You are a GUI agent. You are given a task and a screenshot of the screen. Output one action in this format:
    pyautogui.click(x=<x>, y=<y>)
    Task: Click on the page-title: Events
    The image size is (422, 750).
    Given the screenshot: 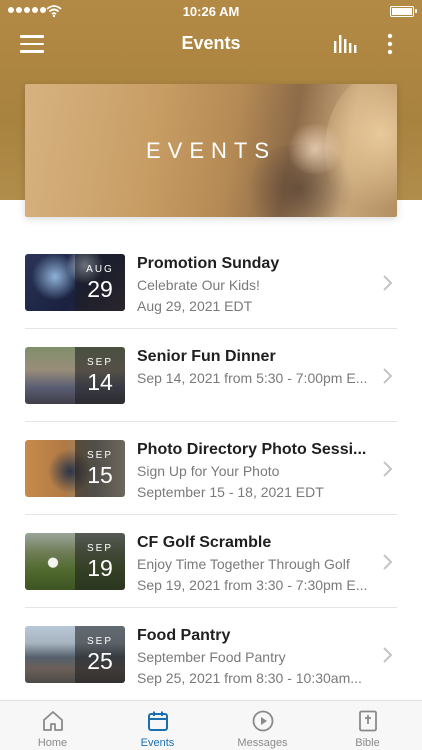 What is the action you would take?
    pyautogui.click(x=211, y=43)
    